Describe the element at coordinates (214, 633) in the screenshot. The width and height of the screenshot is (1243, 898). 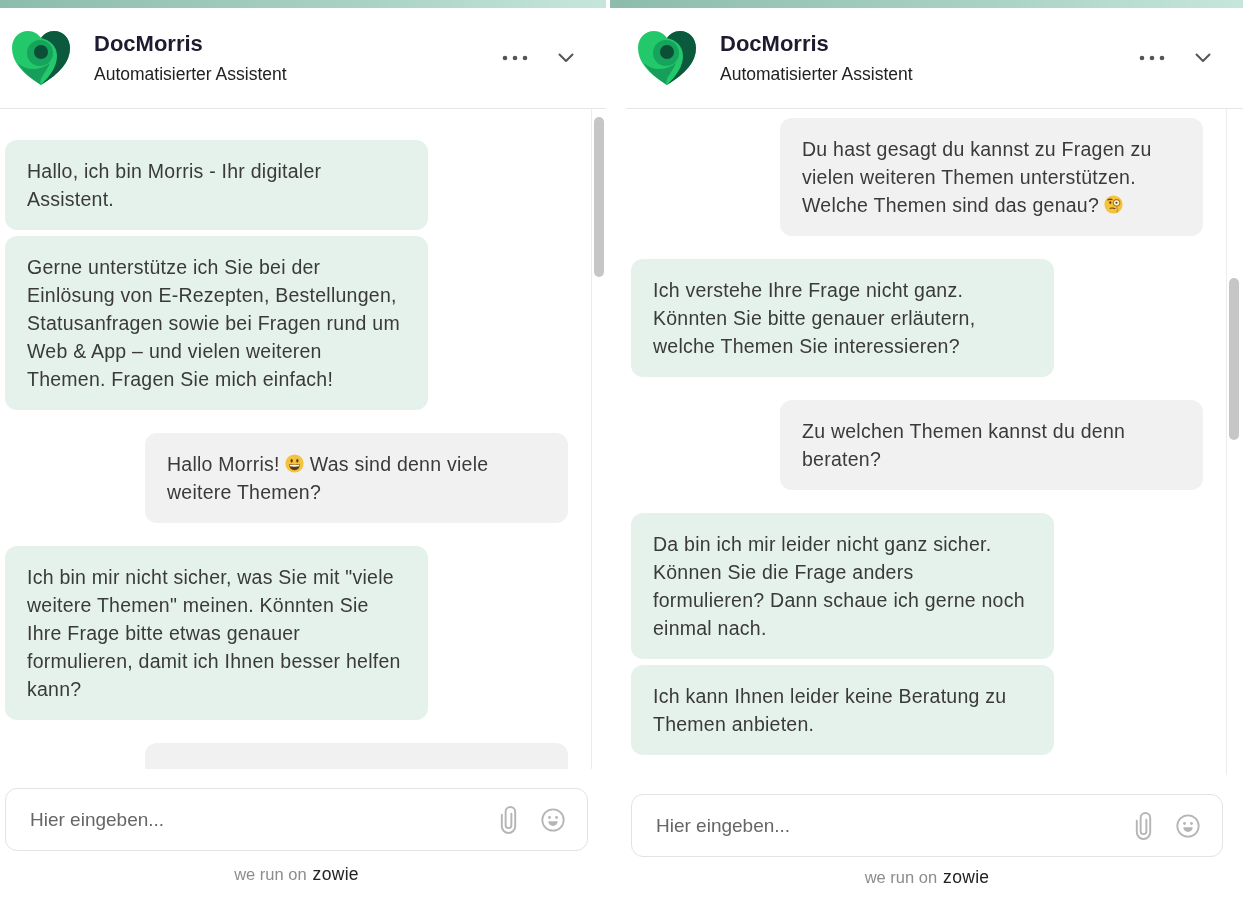
I see `message-text: Ich bin mir nicht sicher, was Sie mit "viele weitere Themen" meinen. Könnten Sie Ihre Frage bitte etwas genauer formulieren, damit ich Ihnen besser helfen kann?` at that location.